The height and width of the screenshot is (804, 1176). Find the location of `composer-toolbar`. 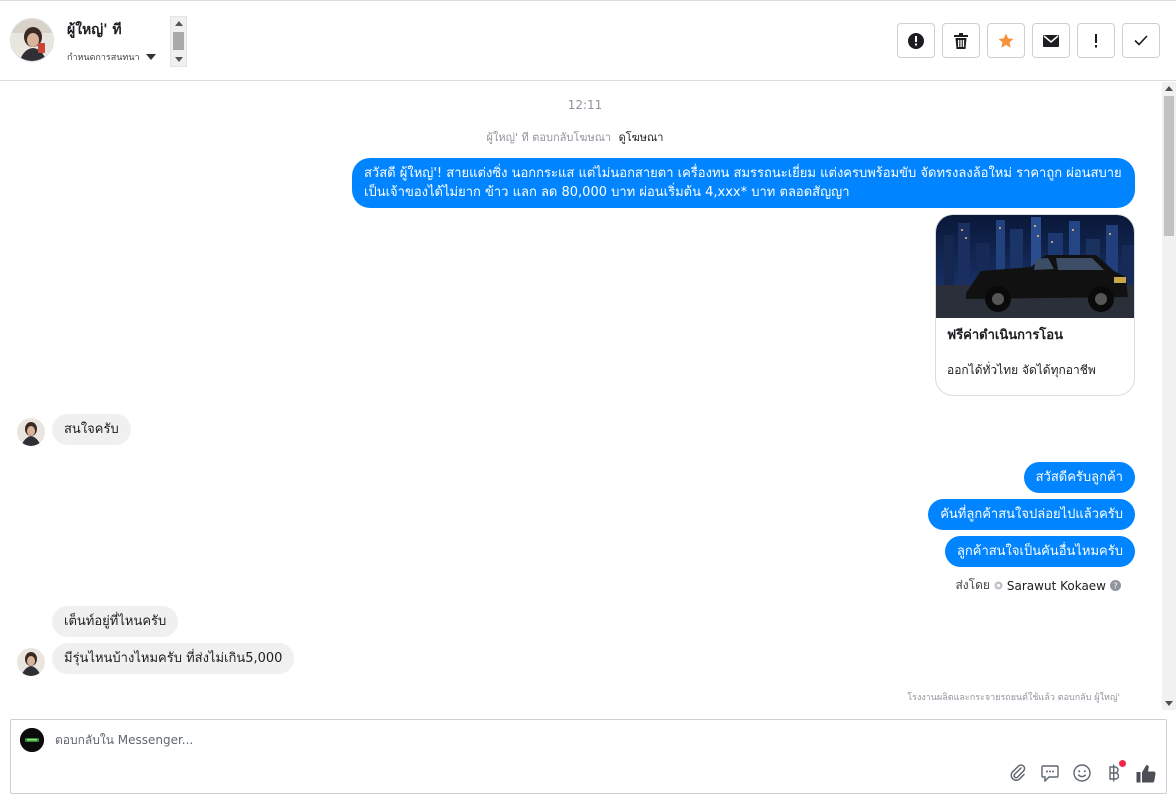

composer-toolbar is located at coordinates (1082, 771).